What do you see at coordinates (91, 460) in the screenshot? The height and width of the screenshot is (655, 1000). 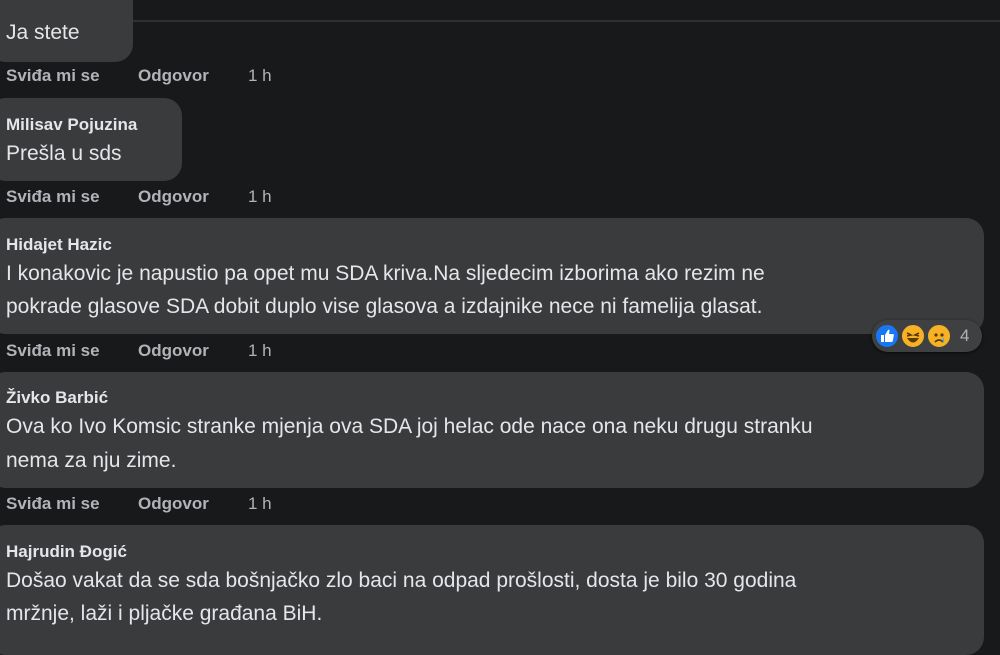 I see `comment-text-line: nema za nju zime.` at bounding box center [91, 460].